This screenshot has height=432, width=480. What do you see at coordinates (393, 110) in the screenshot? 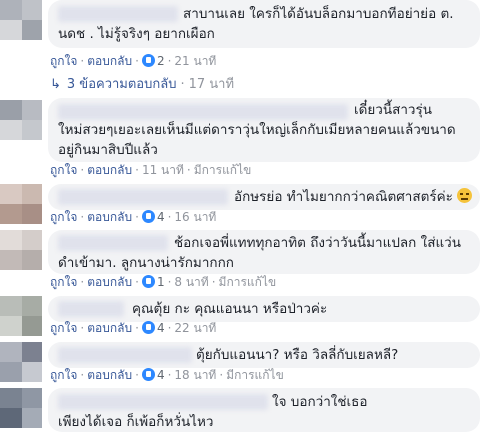
I see `comment-text-line: เดี๋ยวนี้สาวรุ่น` at bounding box center [393, 110].